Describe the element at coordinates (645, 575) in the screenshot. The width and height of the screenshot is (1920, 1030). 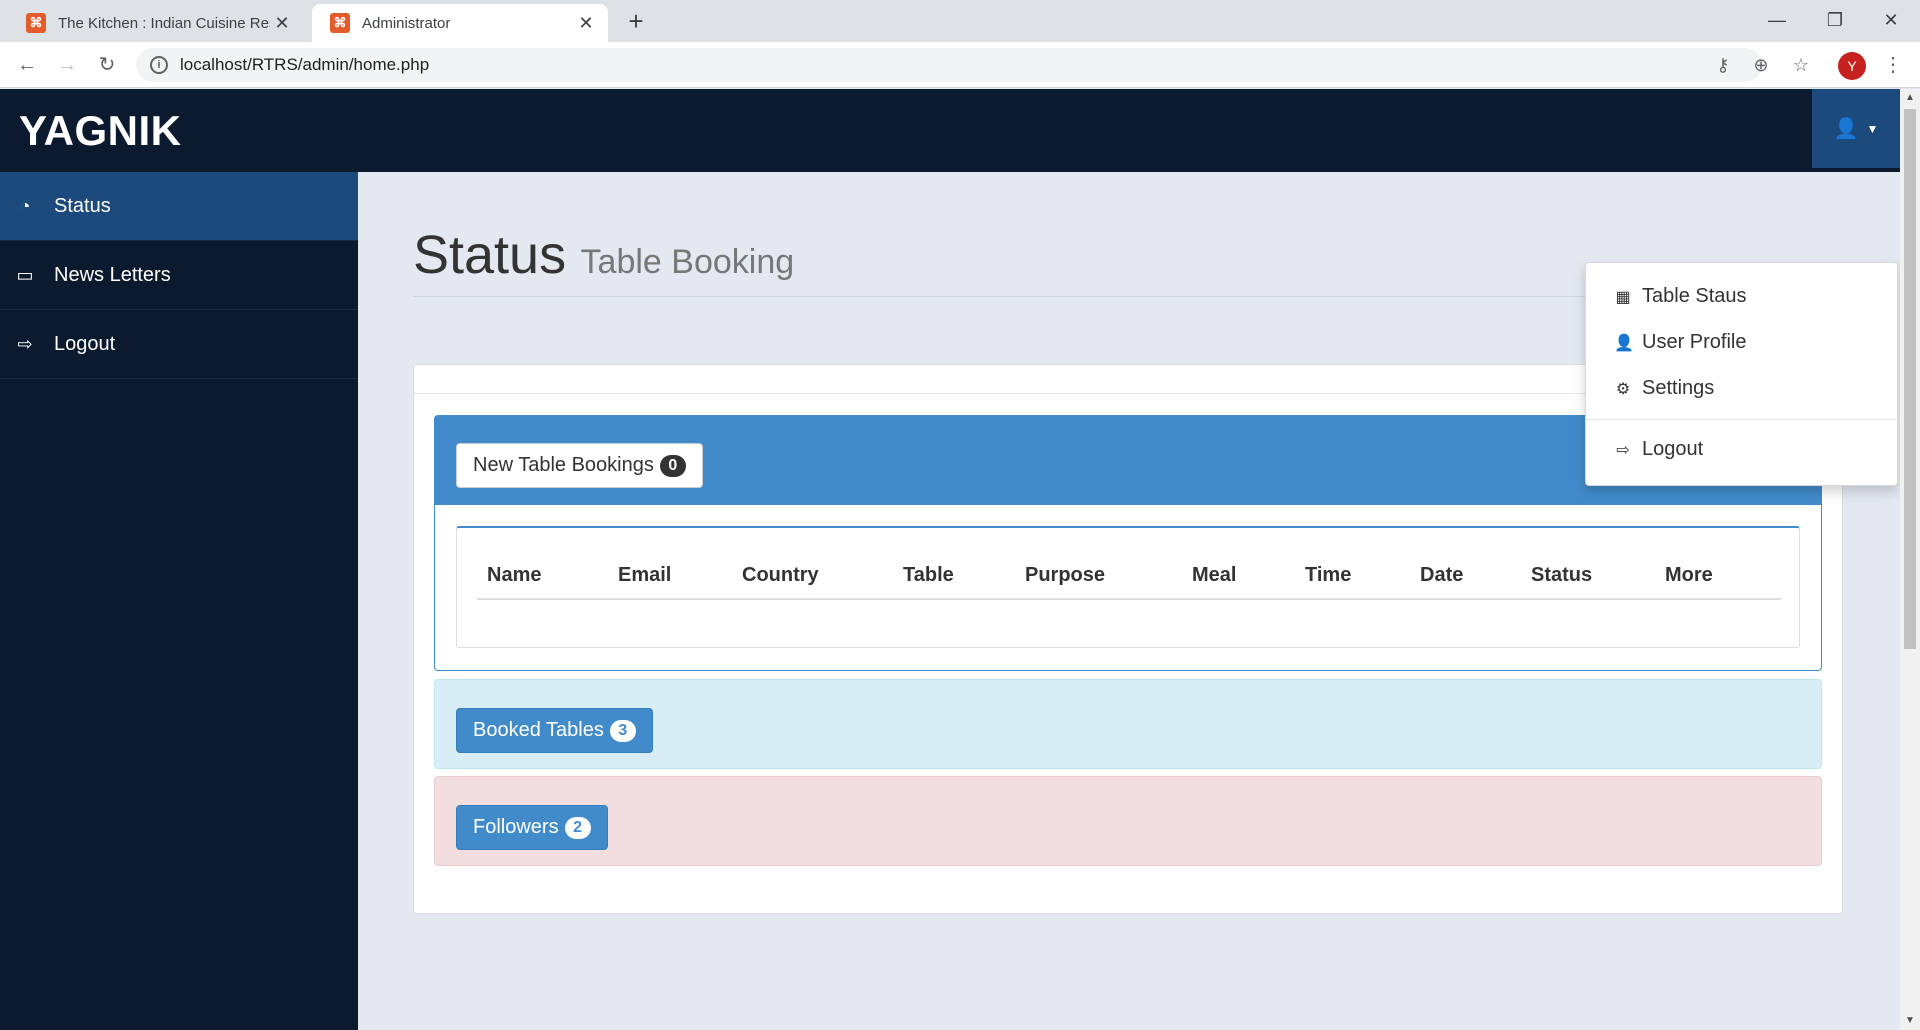
I see `column-header-email: Email` at that location.